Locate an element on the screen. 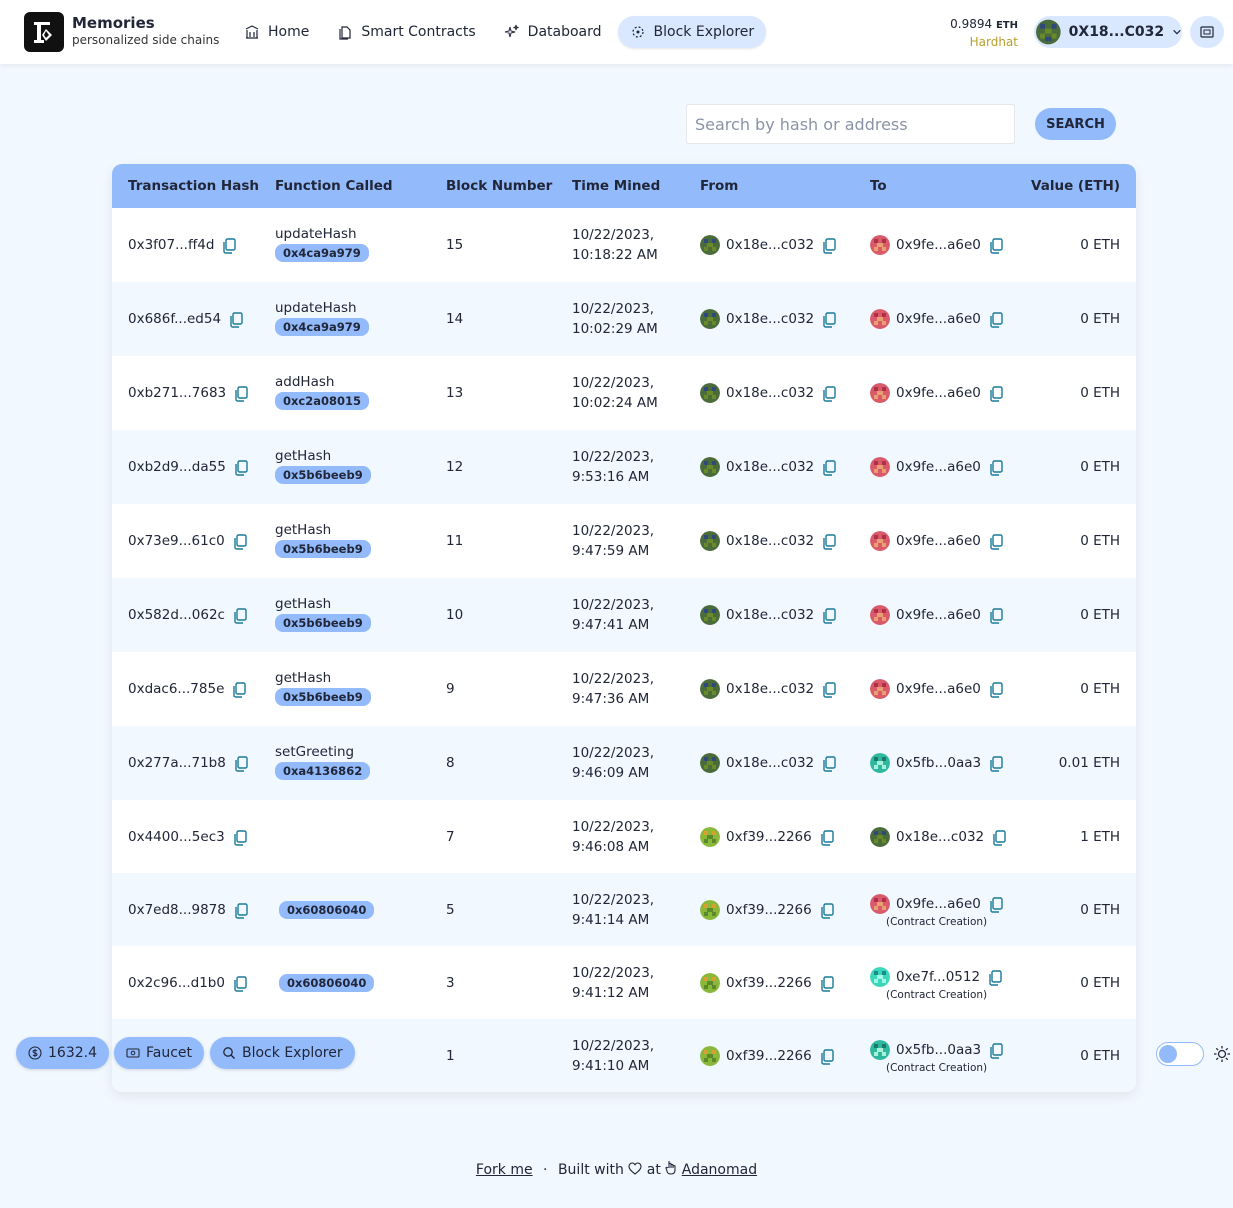 The width and height of the screenshot is (1233, 1208). logo-icon is located at coordinates (44, 32).